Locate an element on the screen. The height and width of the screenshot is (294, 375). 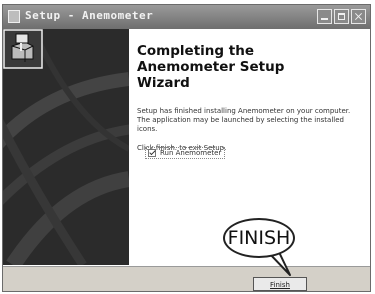
close-button is located at coordinates (358, 16).